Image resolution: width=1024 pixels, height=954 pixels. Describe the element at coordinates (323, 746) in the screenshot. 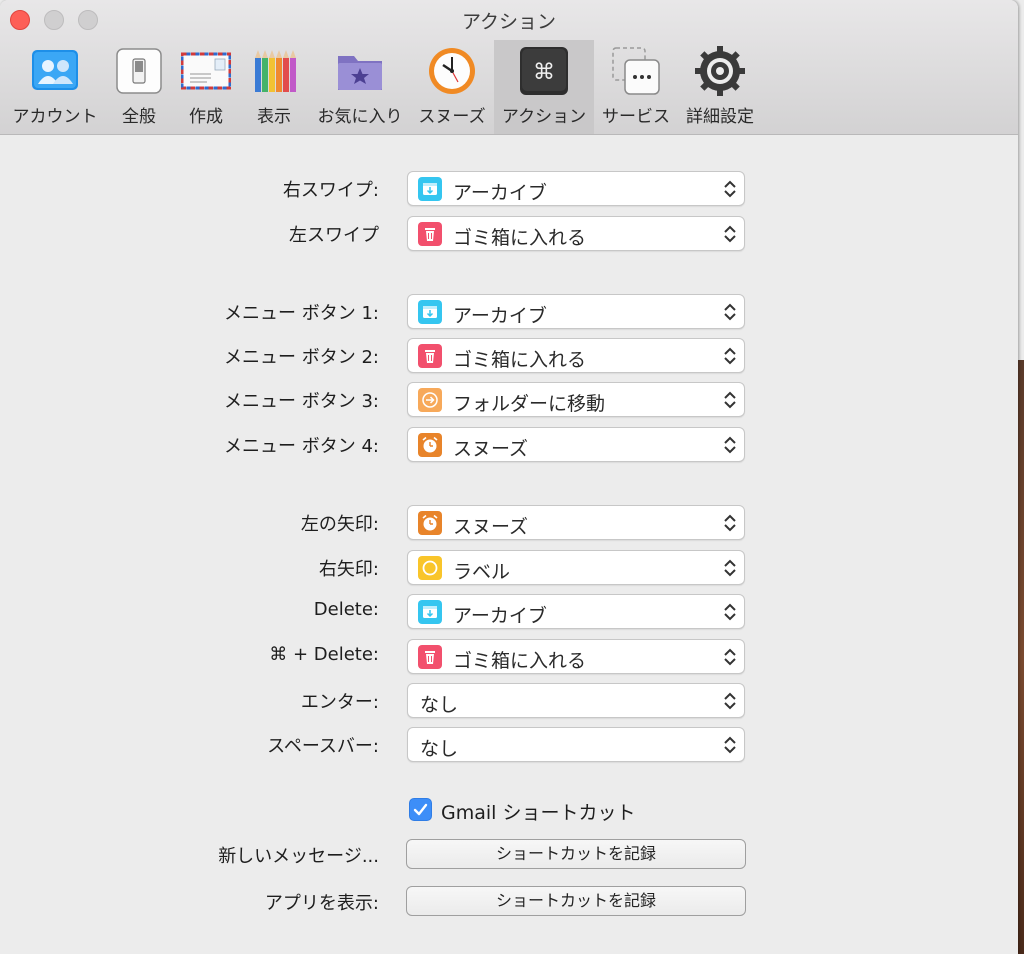

I see `spacebar-key-label: スペースバー:` at that location.